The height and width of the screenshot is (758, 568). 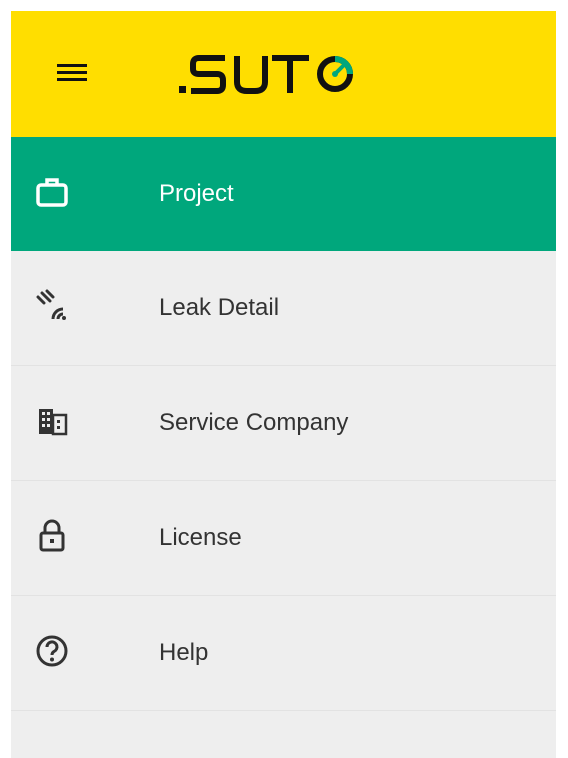 I want to click on menu-item-help: Help, so click(x=283, y=653).